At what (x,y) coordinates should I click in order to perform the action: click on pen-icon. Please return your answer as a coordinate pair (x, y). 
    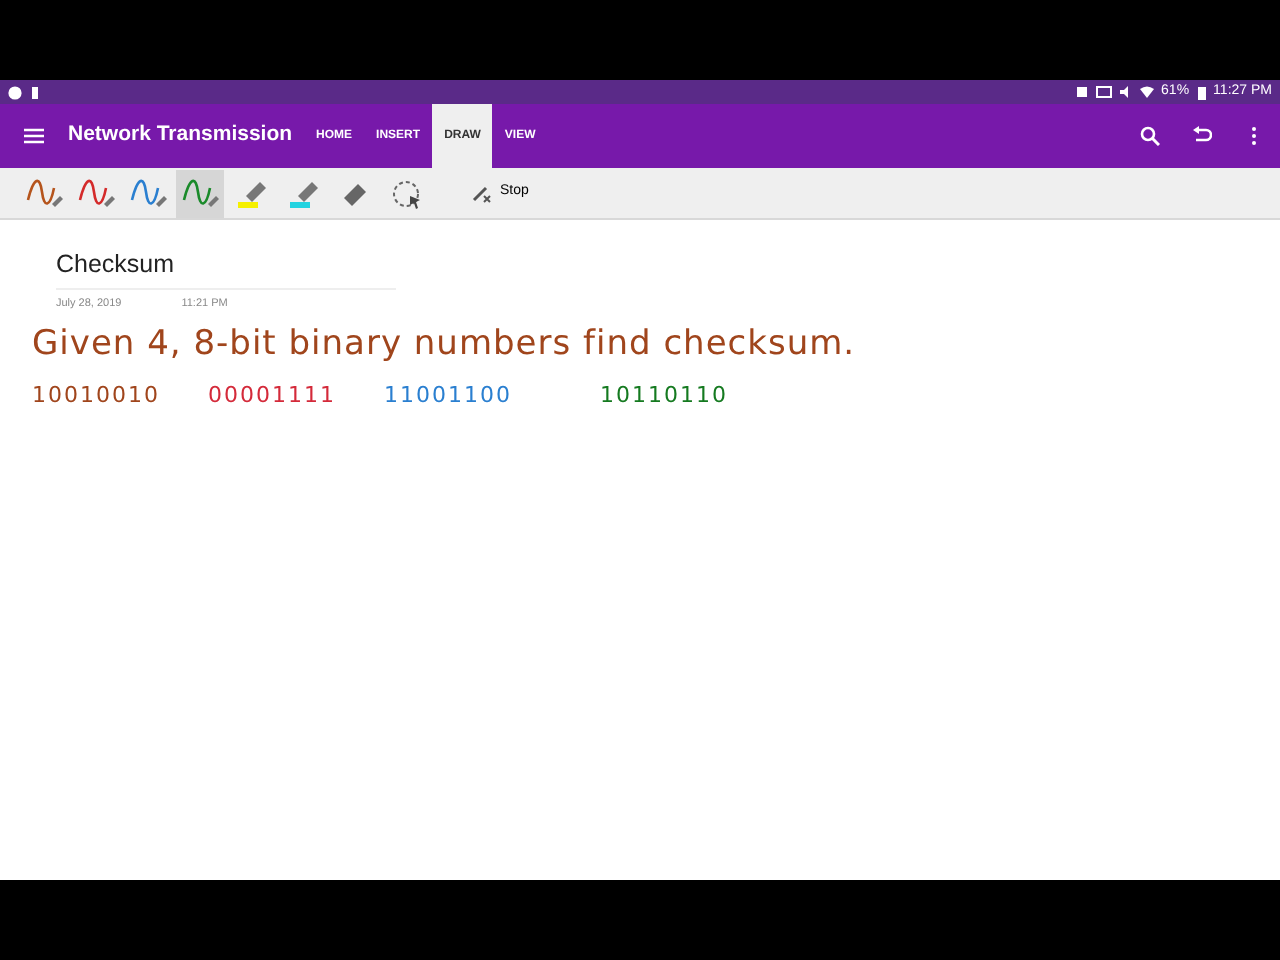
    Looking at the image, I should click on (200, 193).